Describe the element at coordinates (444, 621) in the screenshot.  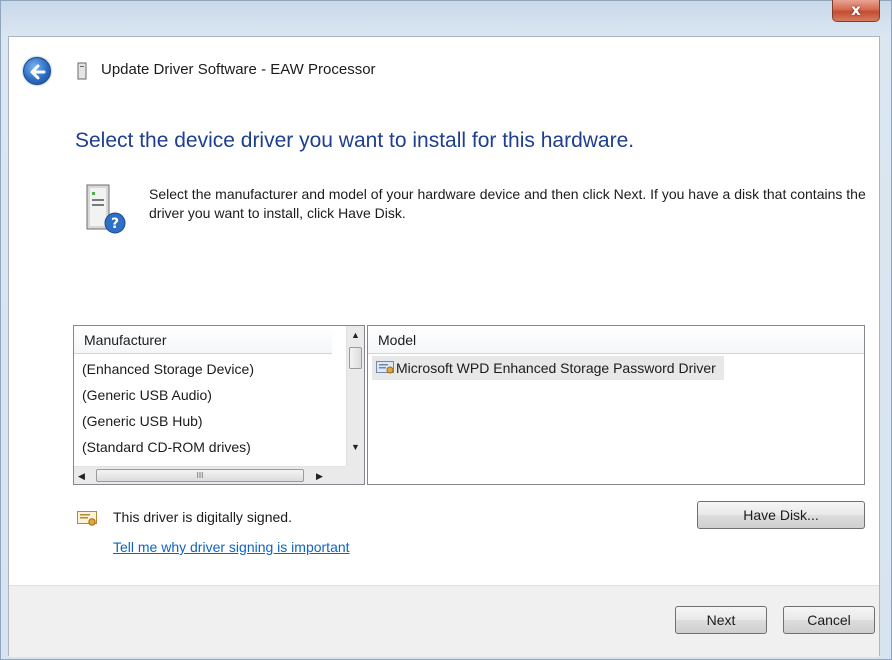
I see `dialog-footer: Next Cancel` at that location.